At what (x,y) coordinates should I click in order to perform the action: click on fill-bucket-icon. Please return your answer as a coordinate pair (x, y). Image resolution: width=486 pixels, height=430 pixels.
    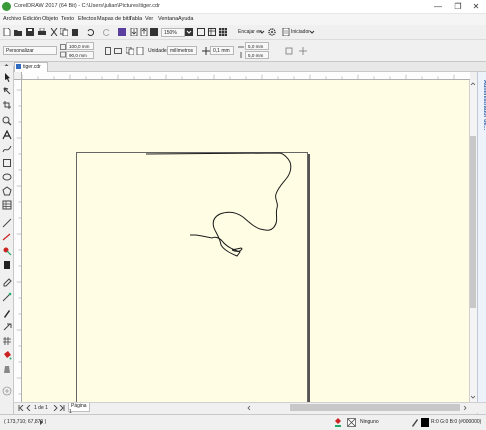
    Looking at the image, I should click on (7, 355).